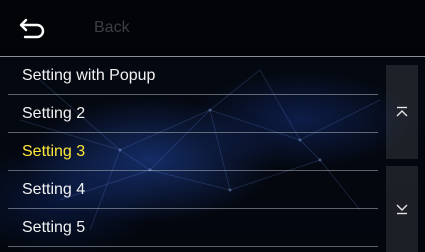  Describe the element at coordinates (189, 190) in the screenshot. I see `setting-row-4: Setting 4` at that location.